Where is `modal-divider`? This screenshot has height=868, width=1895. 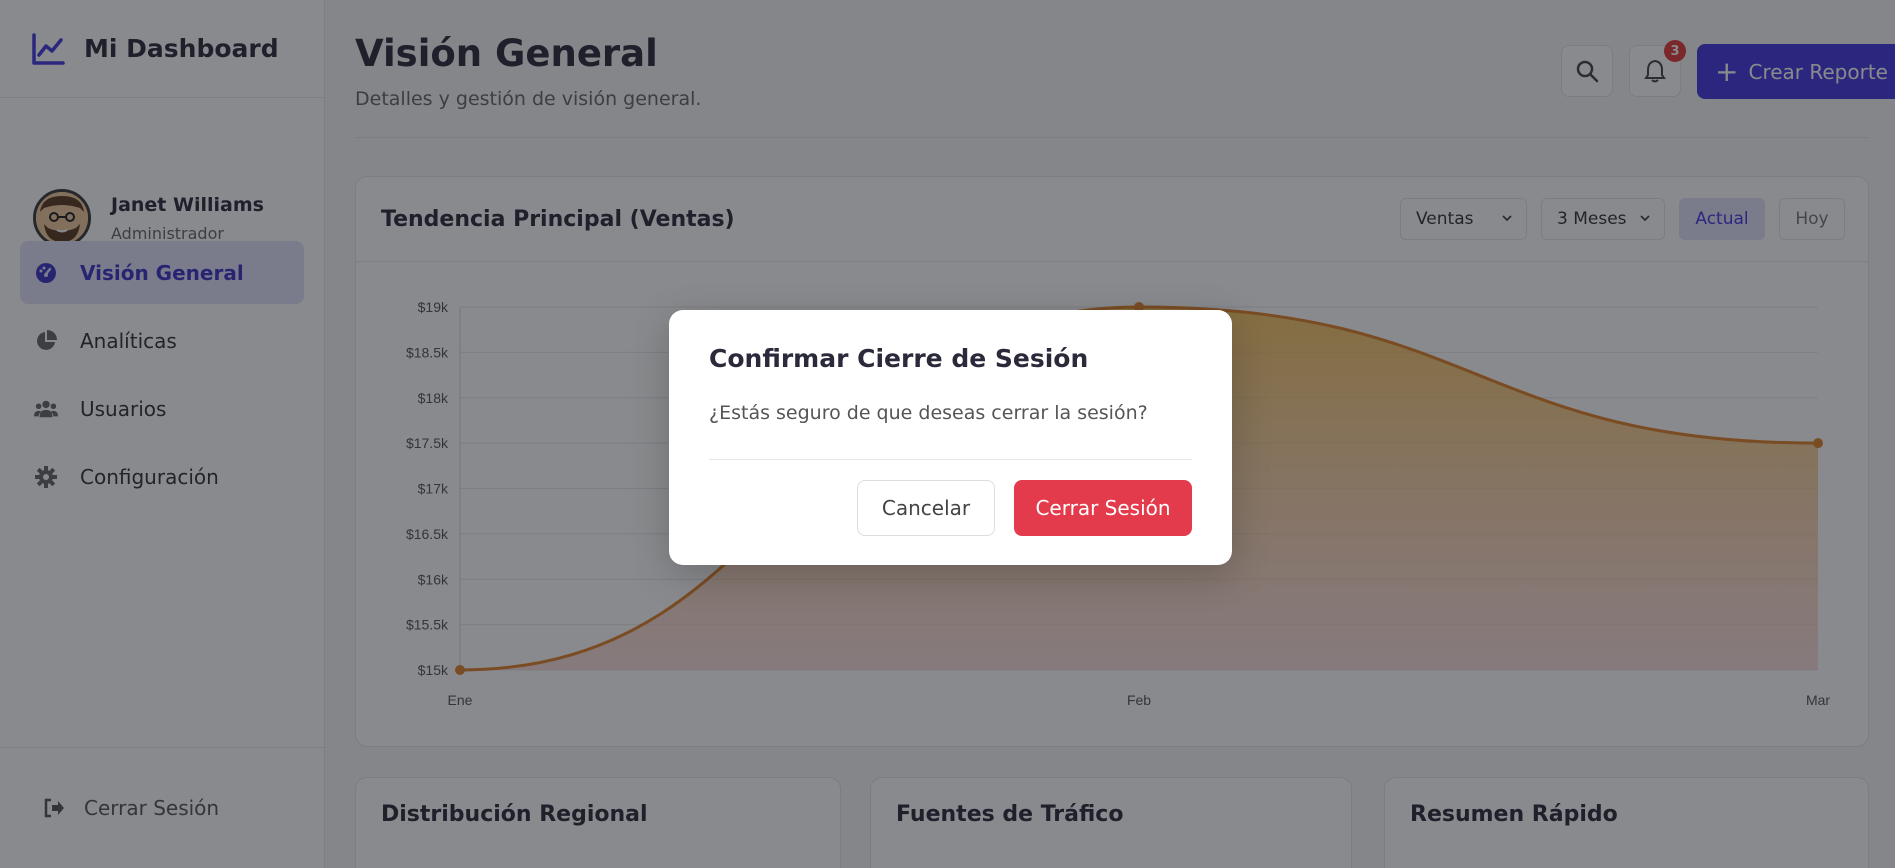
modal-divider is located at coordinates (950, 459).